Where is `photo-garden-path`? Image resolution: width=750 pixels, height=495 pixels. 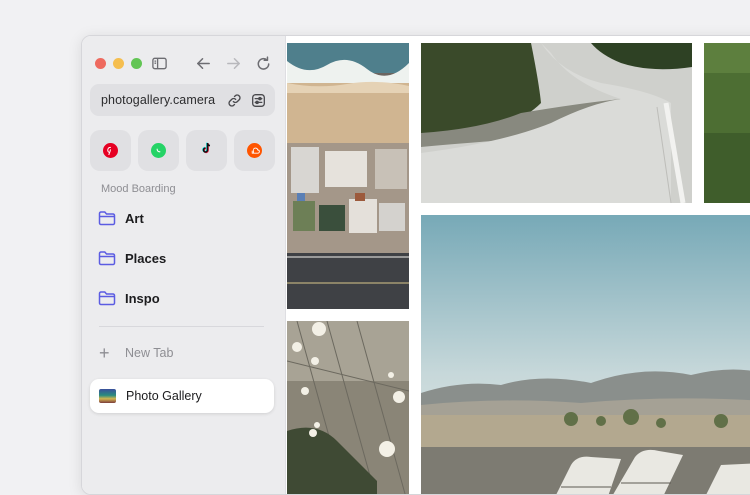 photo-garden-path is located at coordinates (556, 123).